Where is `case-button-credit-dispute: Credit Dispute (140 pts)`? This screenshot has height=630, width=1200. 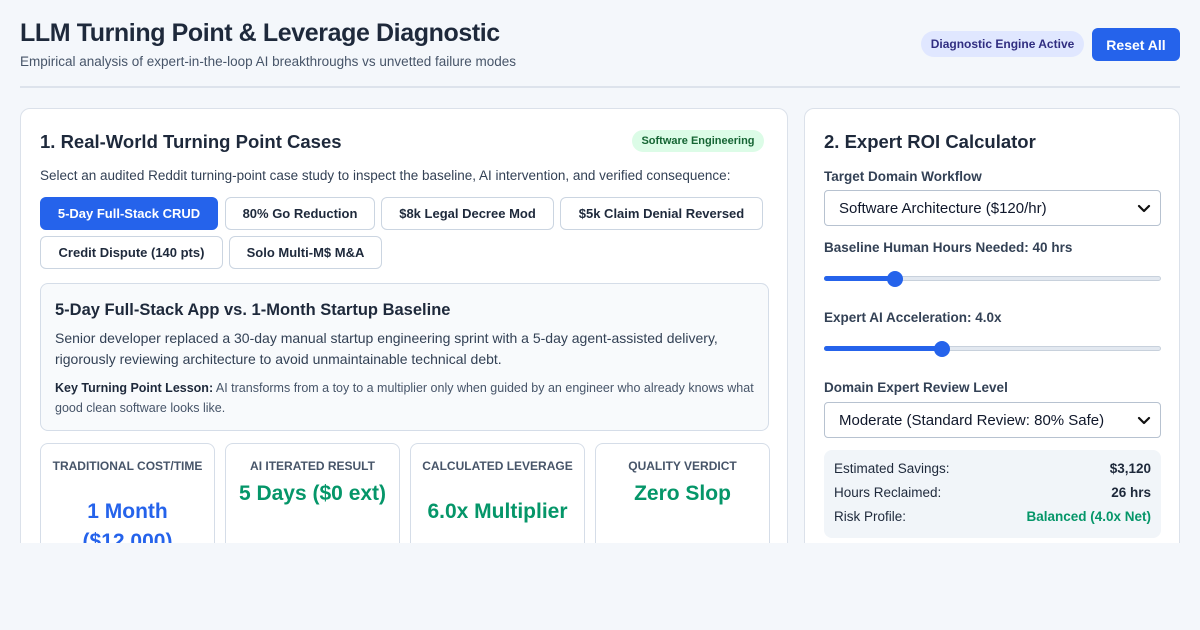
case-button-credit-dispute: Credit Dispute (140 pts) is located at coordinates (131, 252).